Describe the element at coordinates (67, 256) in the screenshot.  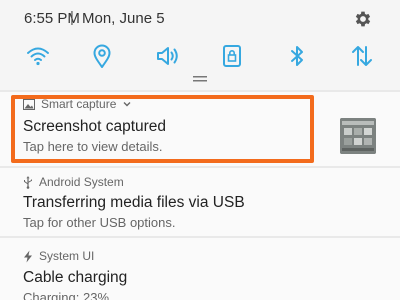
I see `notification-app-name: System UI` at that location.